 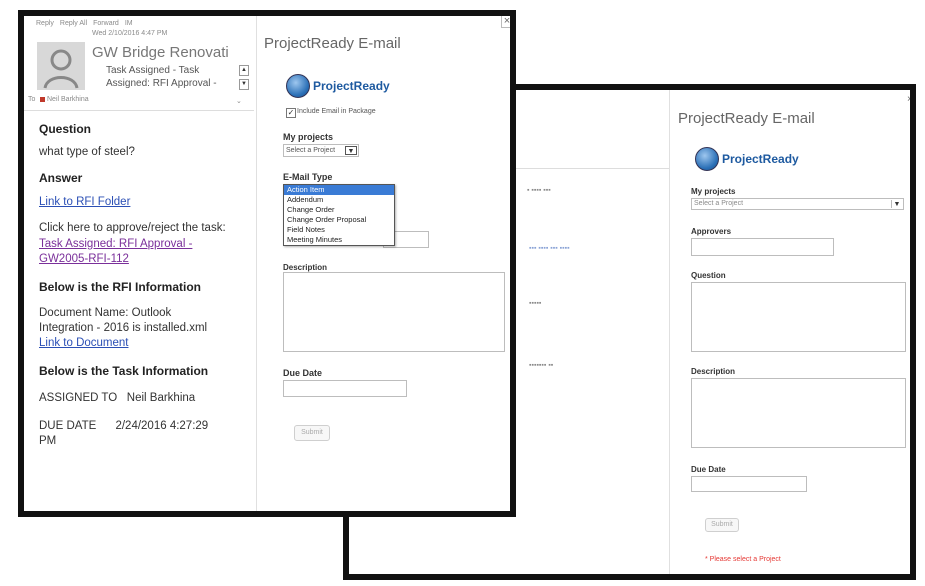 I want to click on email-divider, so click(x=584, y=168).